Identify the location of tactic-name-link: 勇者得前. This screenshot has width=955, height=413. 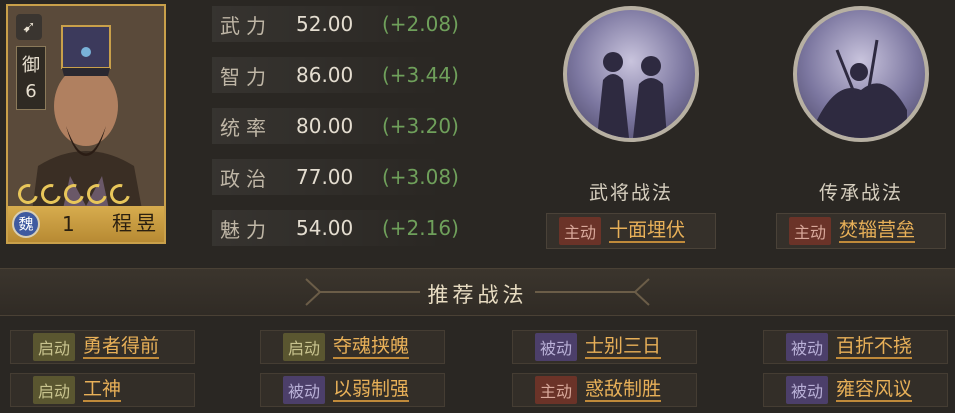
(121, 347).